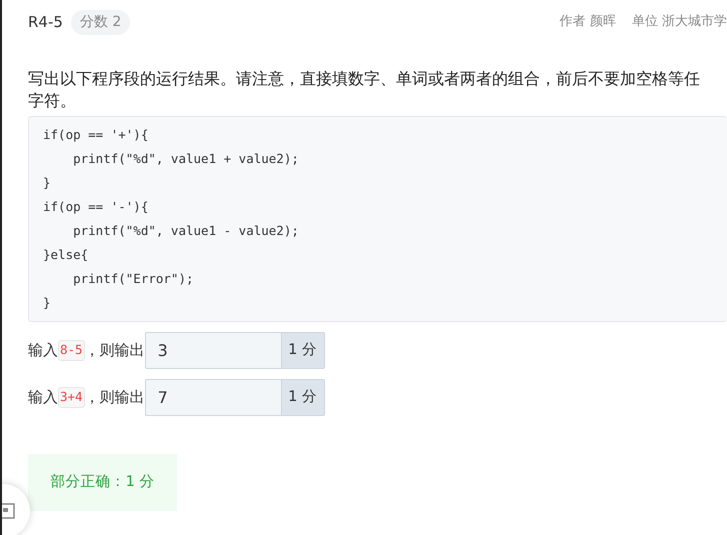 This screenshot has width=727, height=535. What do you see at coordinates (45, 22) in the screenshot?
I see `question-id: R4-5` at bounding box center [45, 22].